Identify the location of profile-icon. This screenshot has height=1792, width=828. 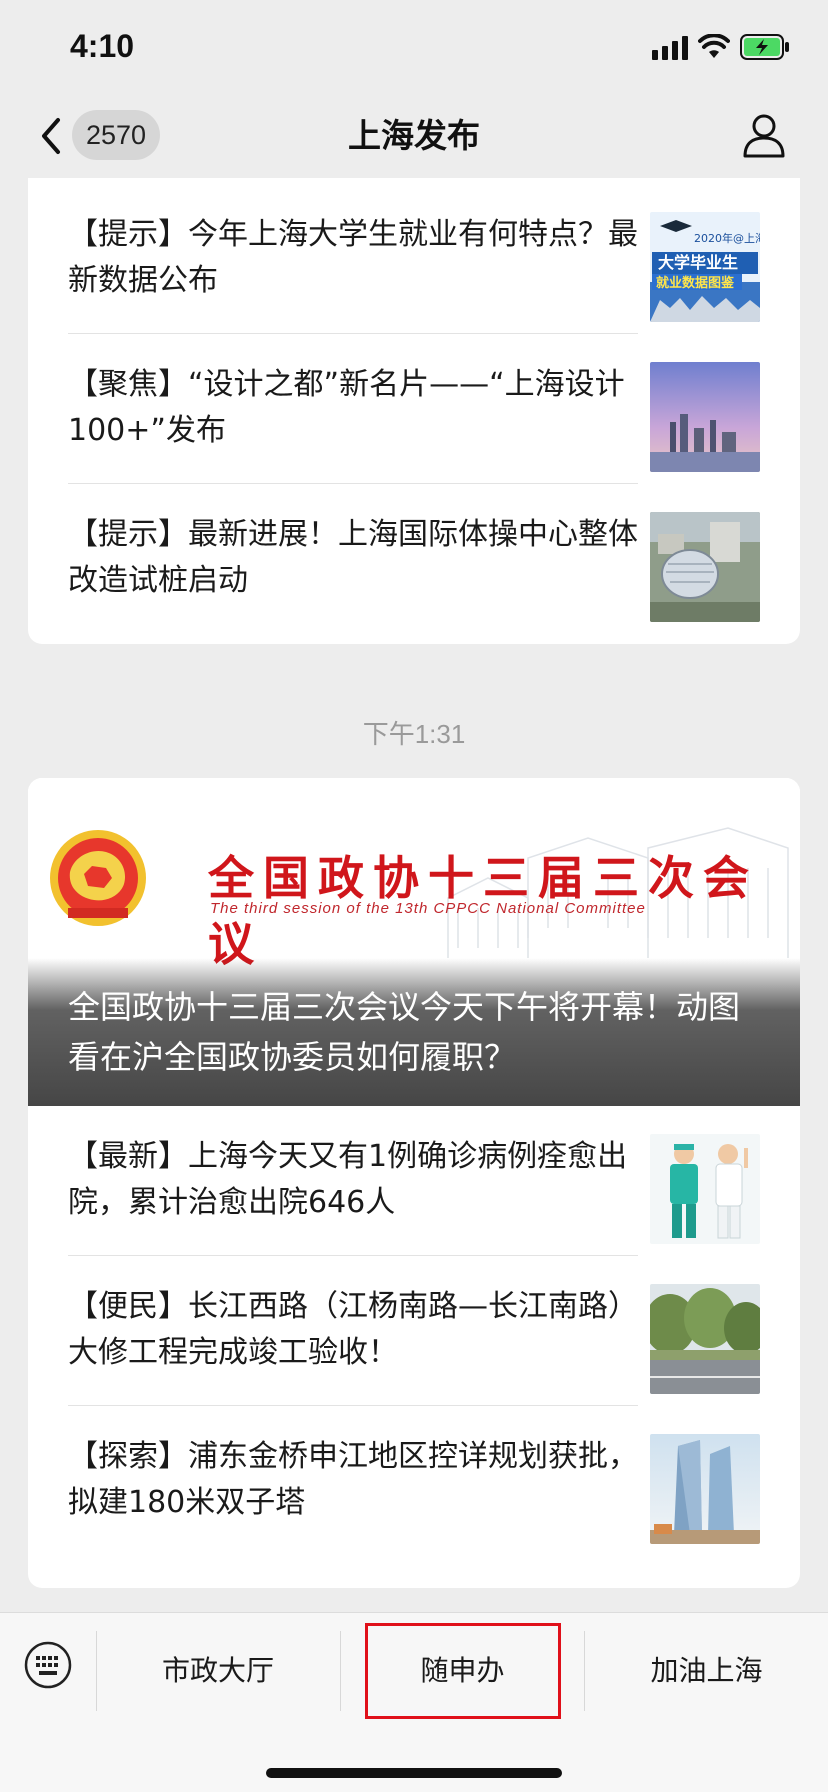
(764, 135).